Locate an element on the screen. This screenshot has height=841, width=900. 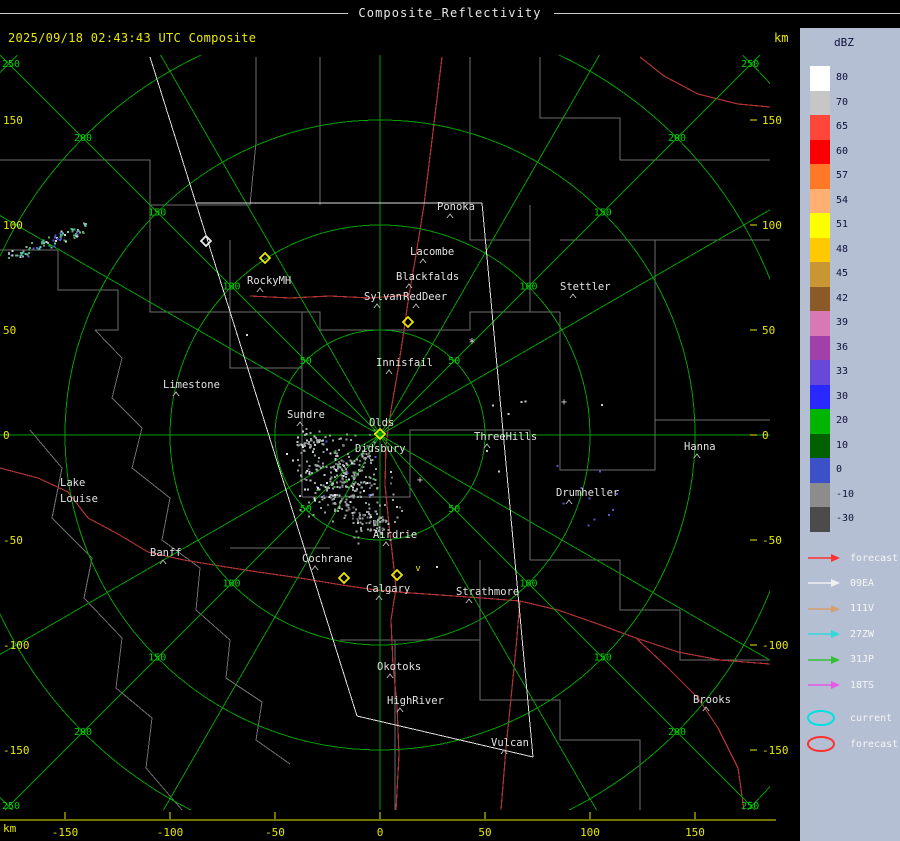
plus-marker: + is located at coordinates (420, 480).